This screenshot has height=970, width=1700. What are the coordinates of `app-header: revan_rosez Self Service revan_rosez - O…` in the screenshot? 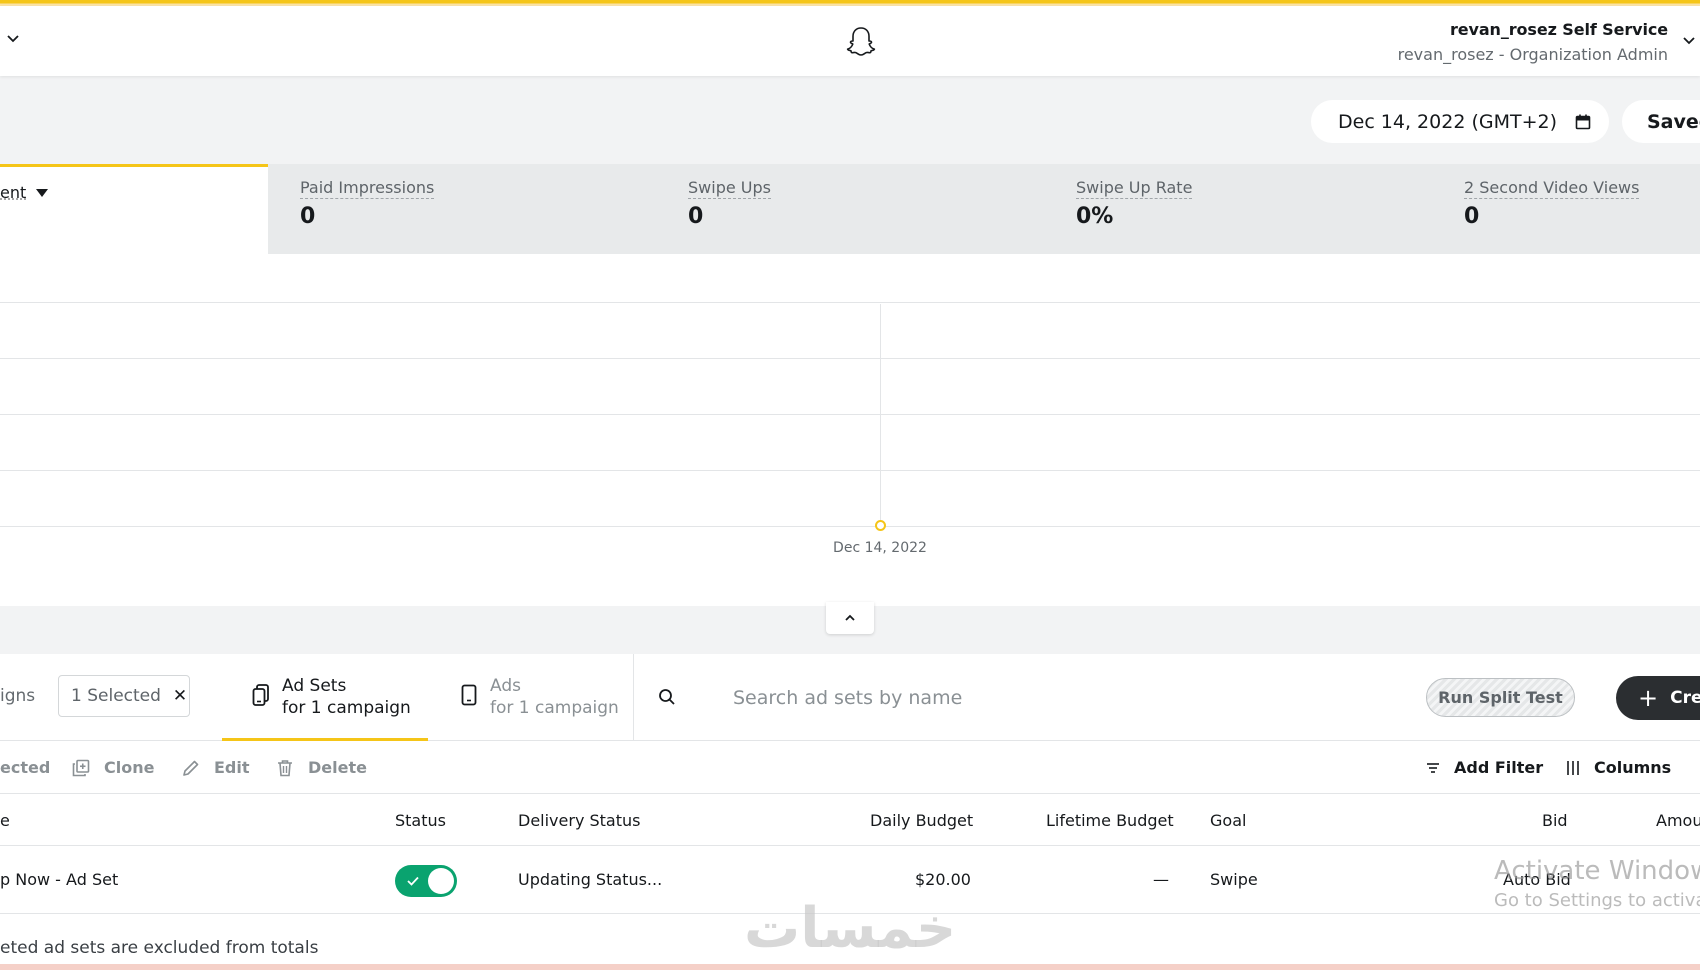 It's located at (850, 41).